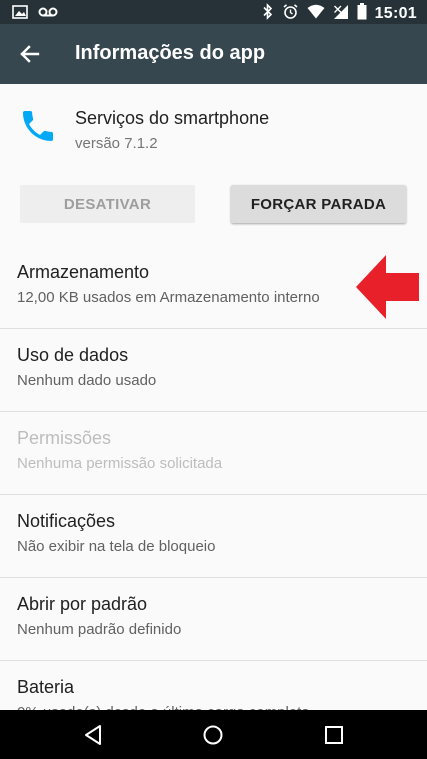  I want to click on phone-icon, so click(38, 126).